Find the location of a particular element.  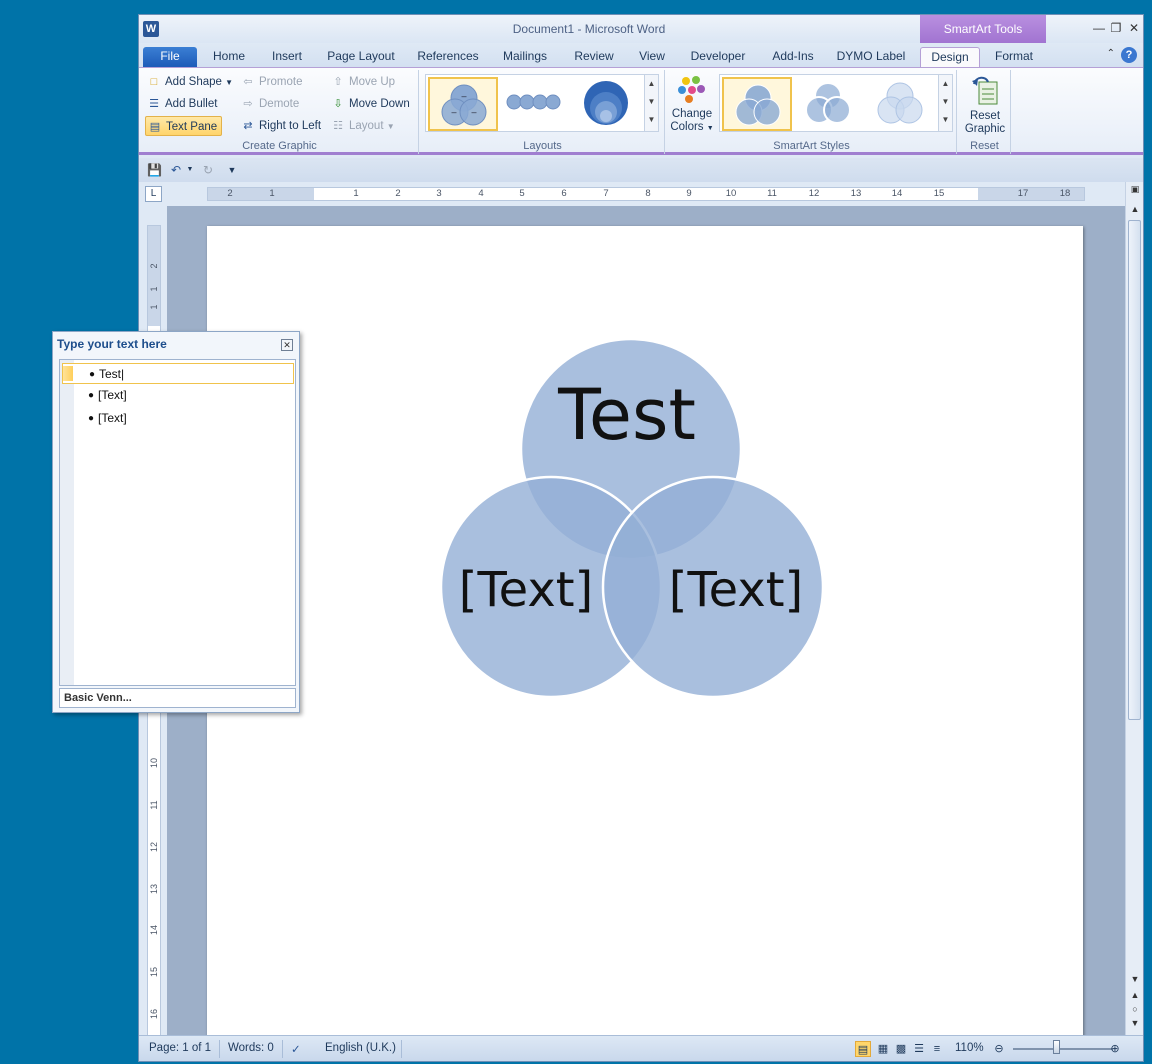

ruler-tick-label: 10 is located at coordinates (731, 193).